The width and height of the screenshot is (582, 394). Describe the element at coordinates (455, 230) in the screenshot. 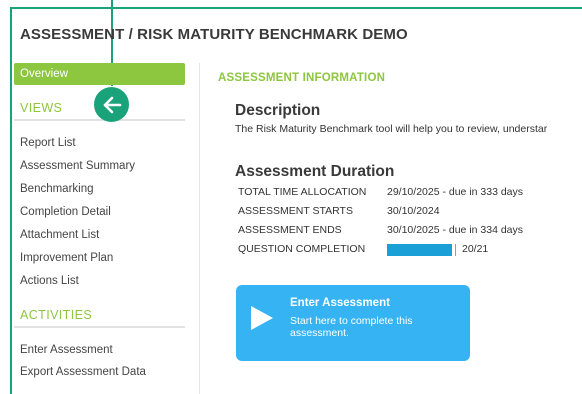

I see `assessment-ends-value: 30/10/2025 - due in 334 days` at that location.